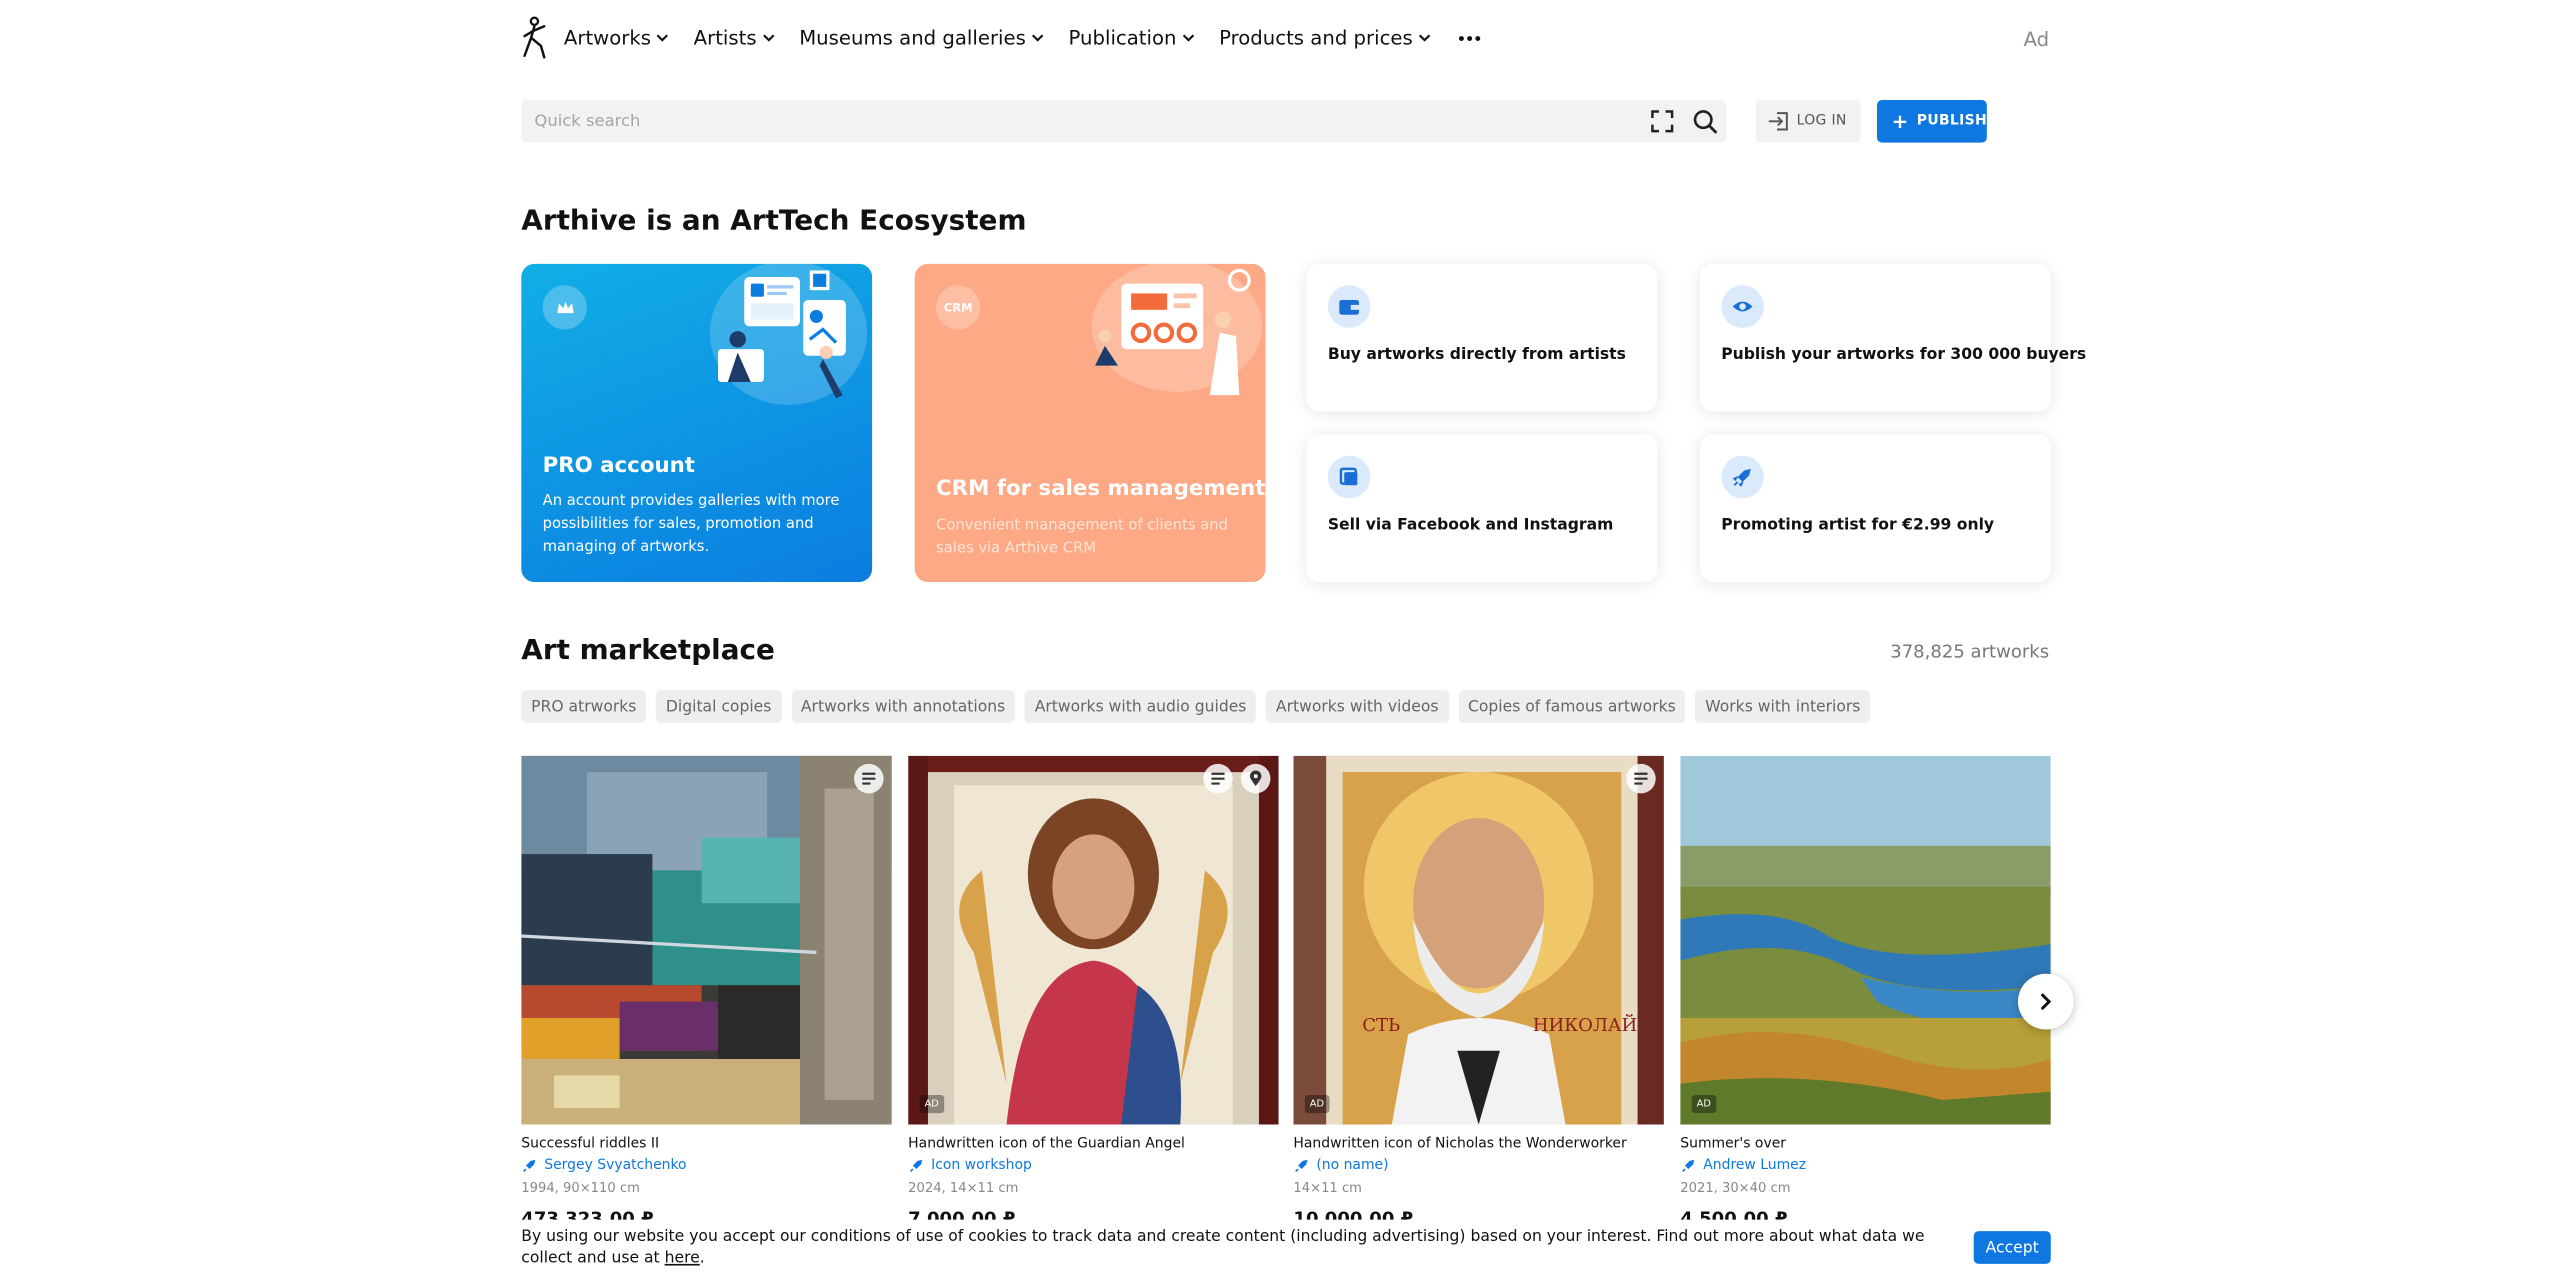 The image size is (2559, 1272). Describe the element at coordinates (1255, 778) in the screenshot. I see `location-pin-icon` at that location.